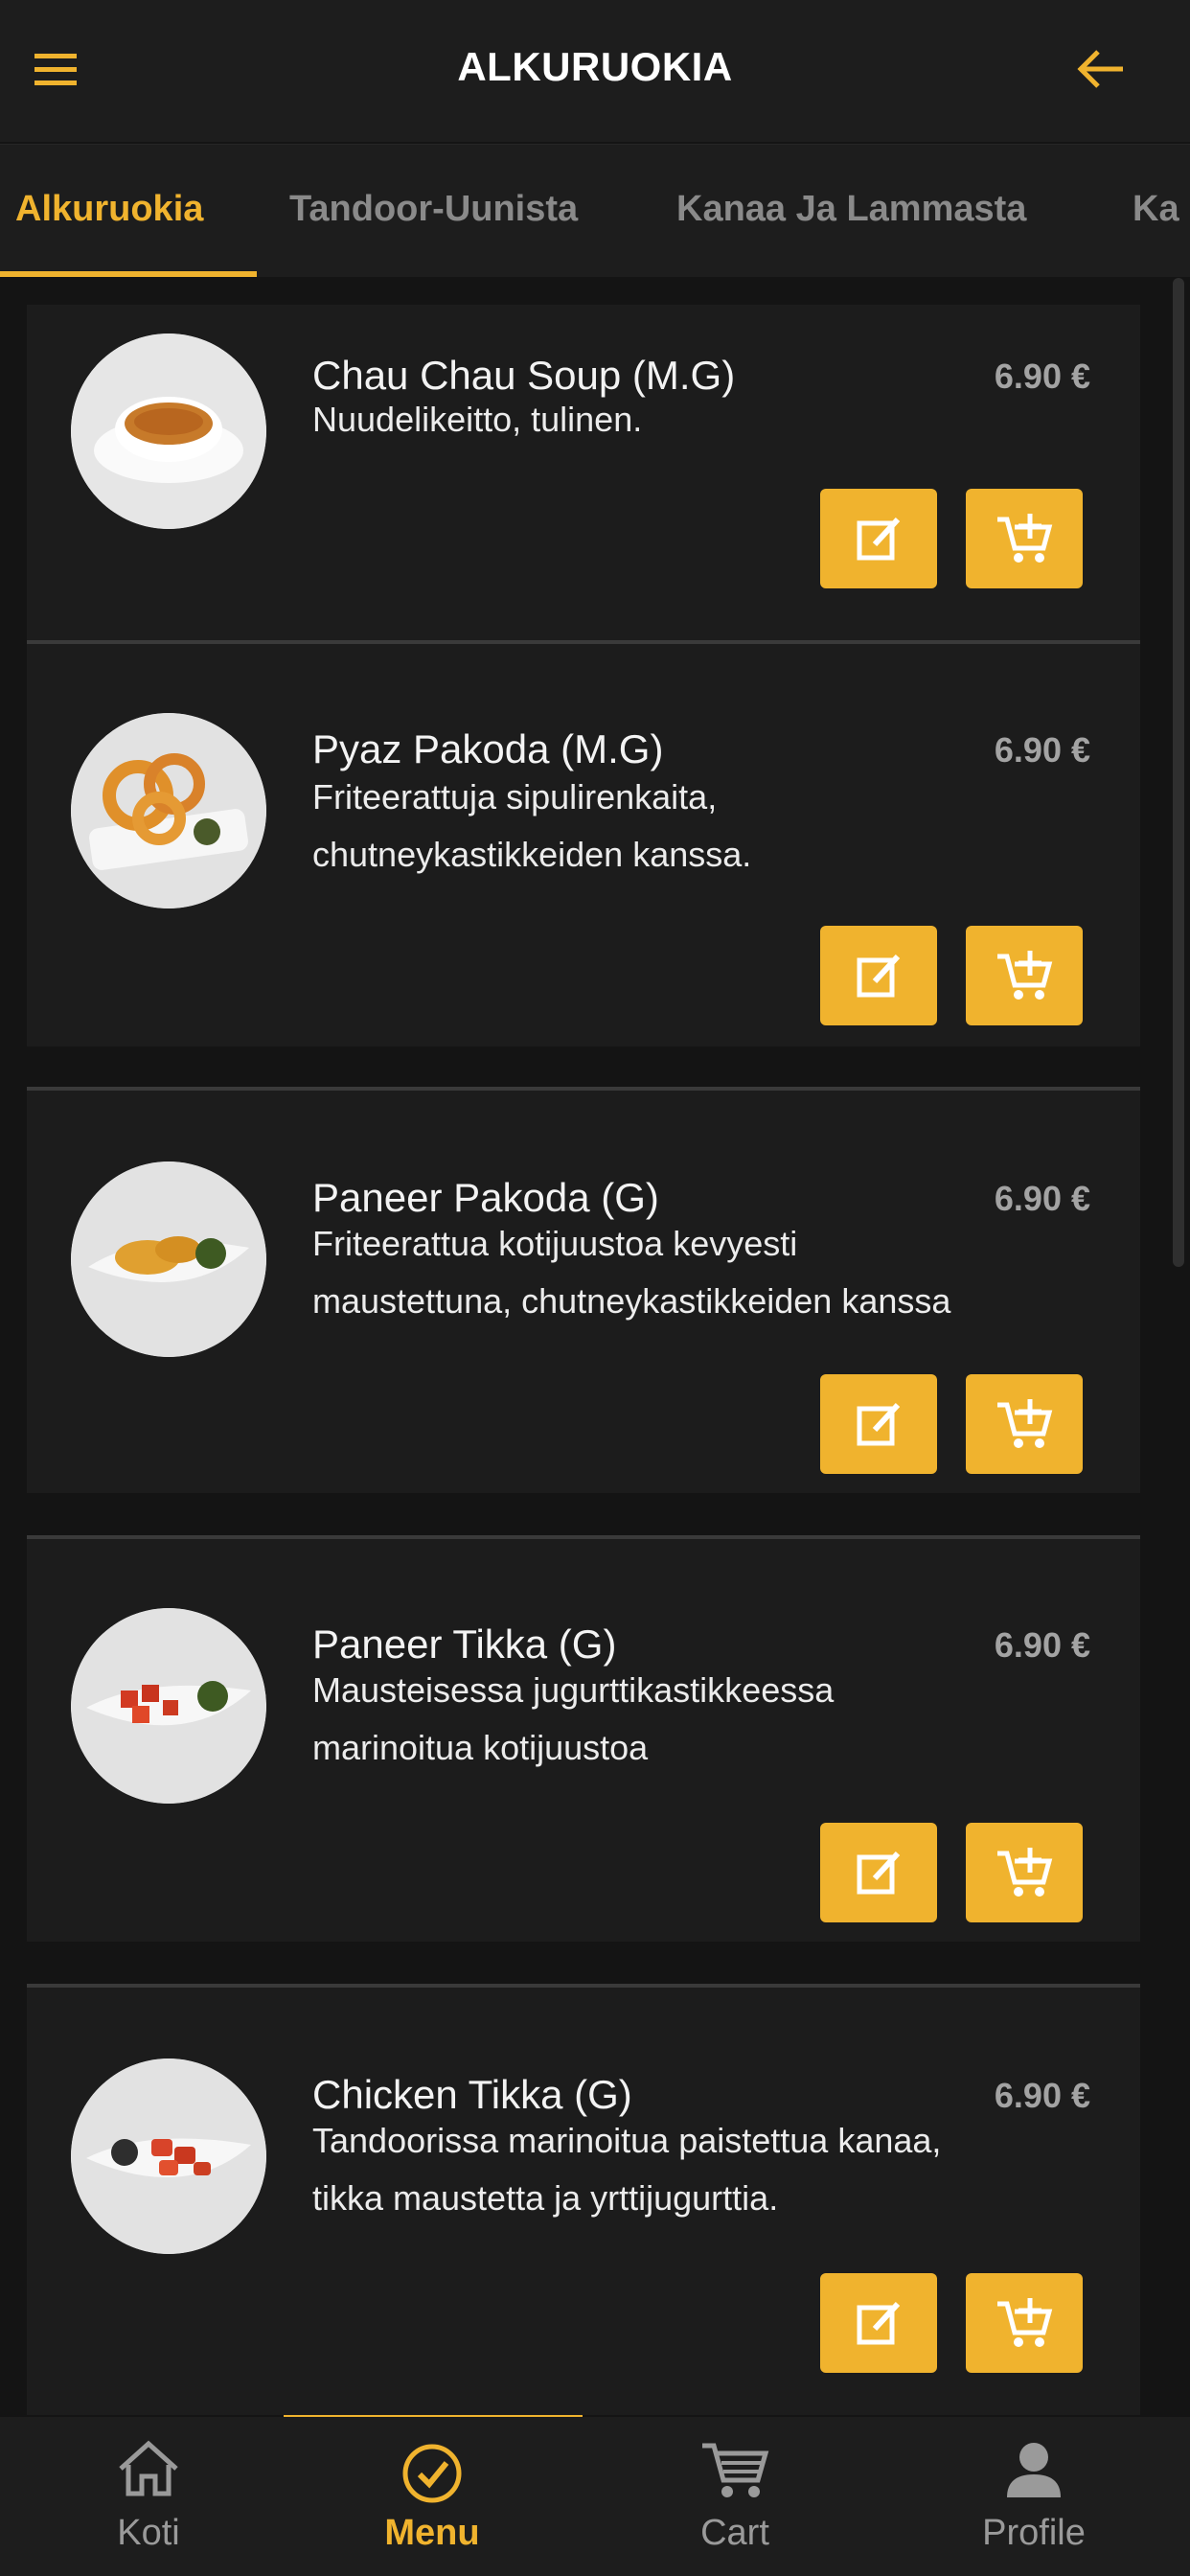  Describe the element at coordinates (595, 66) in the screenshot. I see `page-title: ALKURUOKIA` at that location.